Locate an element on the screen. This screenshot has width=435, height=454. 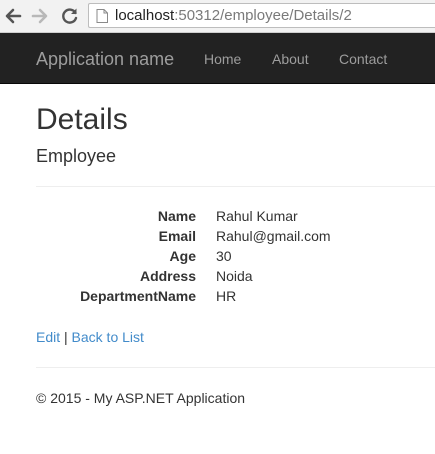
detail-value: Rahul@gmail.com is located at coordinates (273, 236).